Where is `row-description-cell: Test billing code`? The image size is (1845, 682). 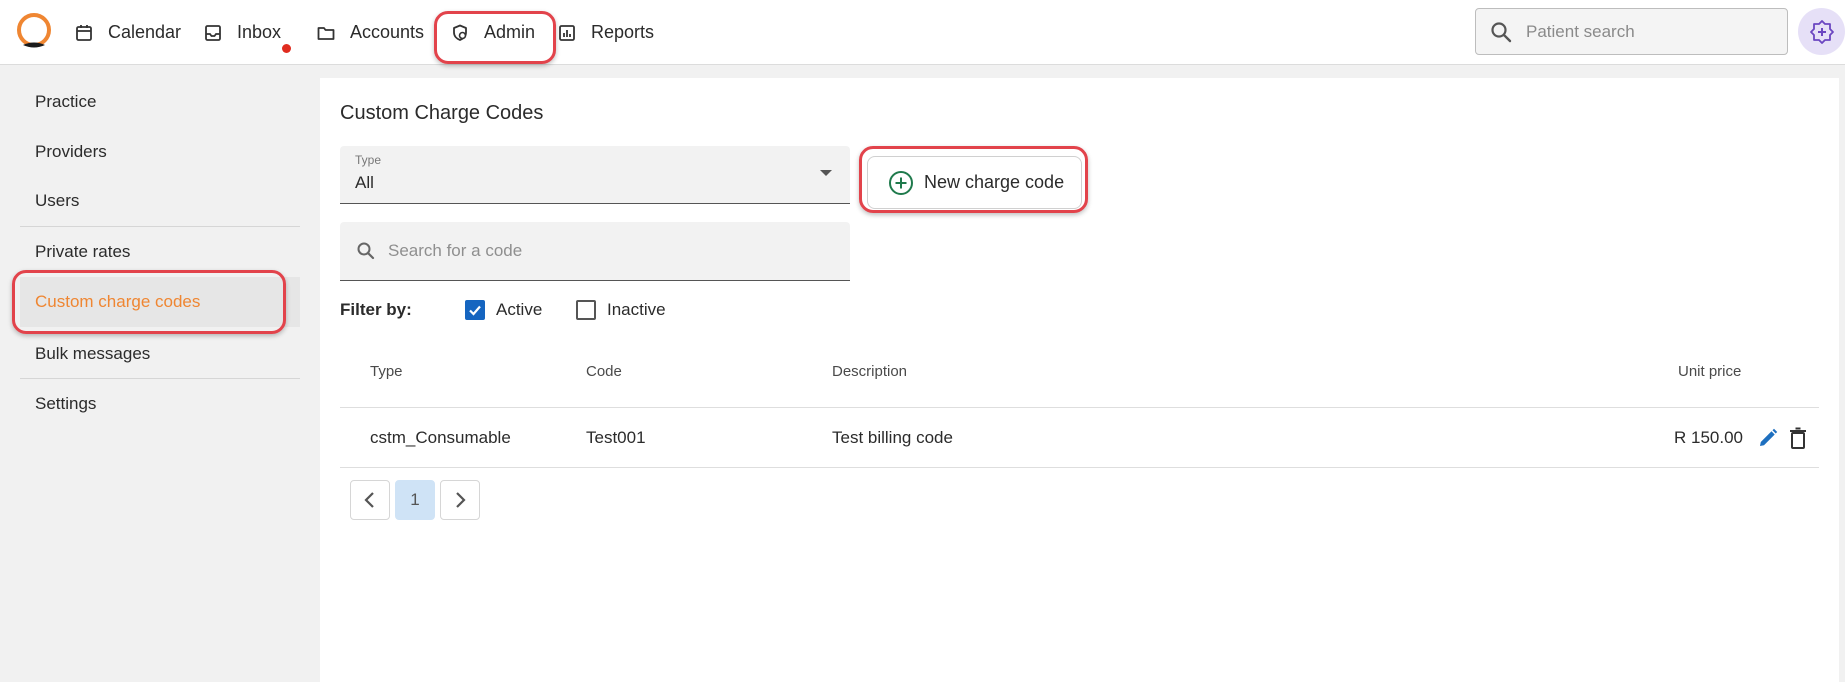
row-description-cell: Test billing code is located at coordinates (892, 437).